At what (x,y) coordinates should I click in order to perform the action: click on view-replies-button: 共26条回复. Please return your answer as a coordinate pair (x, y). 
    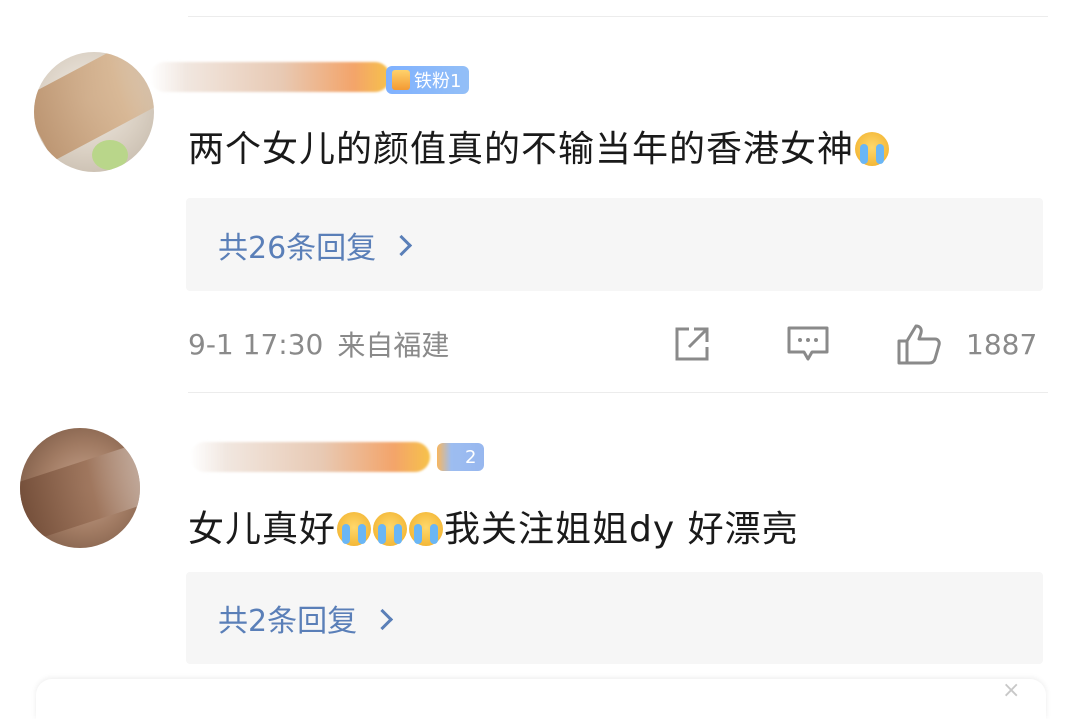
    Looking at the image, I should click on (614, 244).